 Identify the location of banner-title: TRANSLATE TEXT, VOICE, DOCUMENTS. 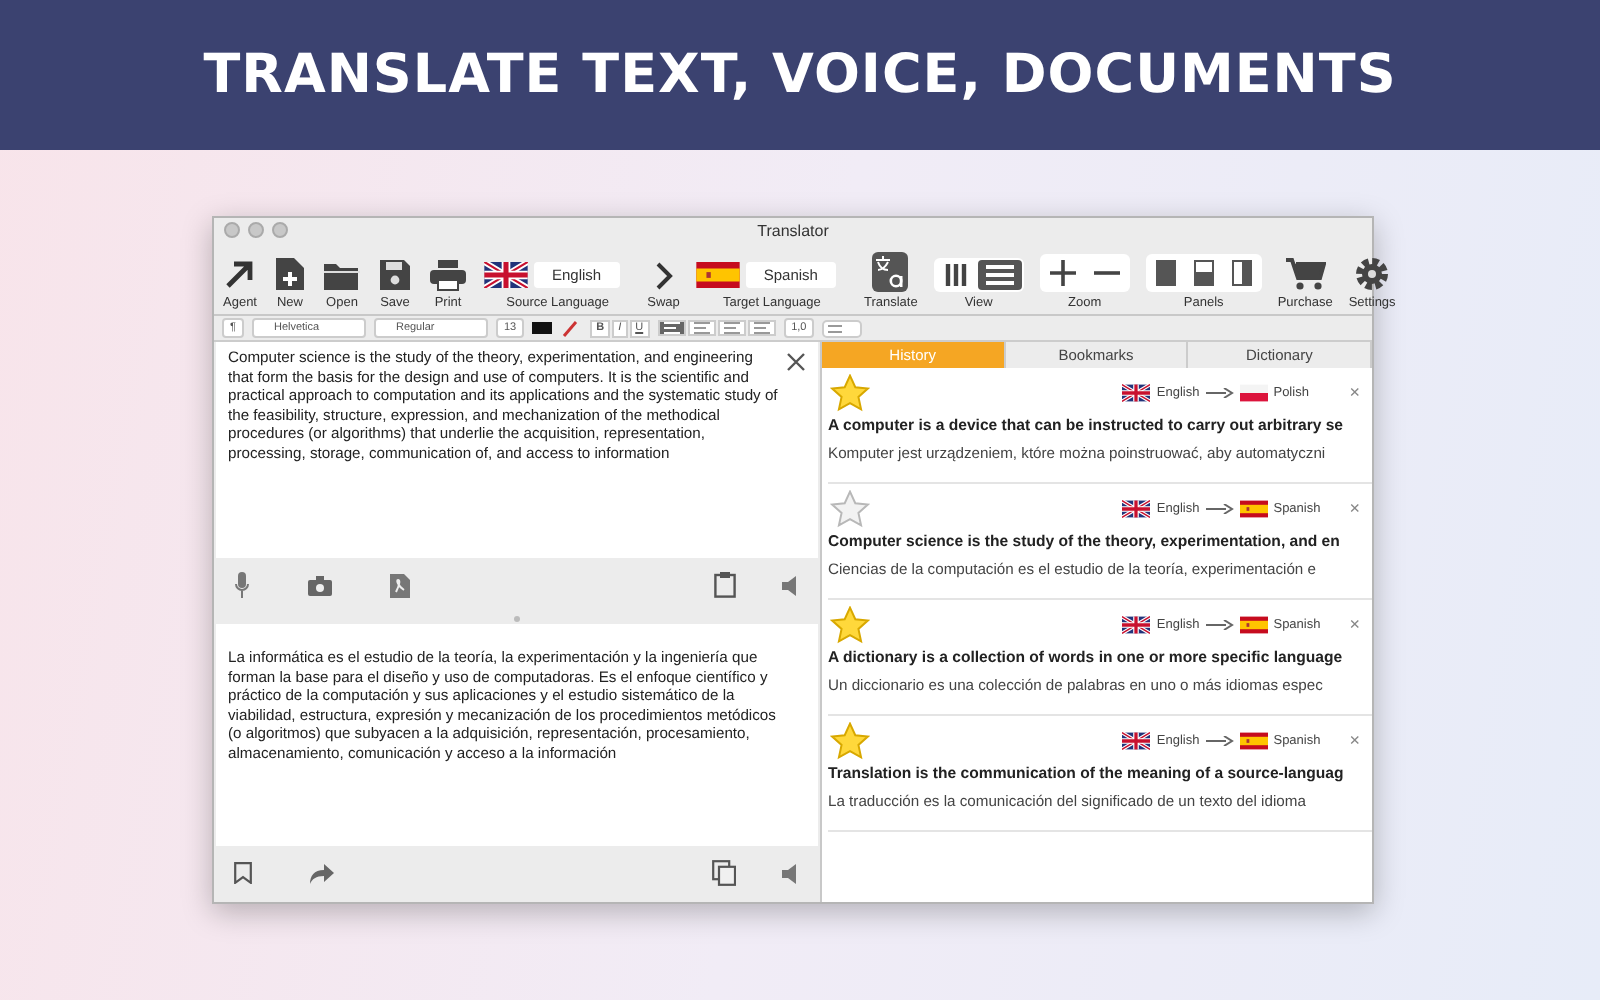
(800, 75).